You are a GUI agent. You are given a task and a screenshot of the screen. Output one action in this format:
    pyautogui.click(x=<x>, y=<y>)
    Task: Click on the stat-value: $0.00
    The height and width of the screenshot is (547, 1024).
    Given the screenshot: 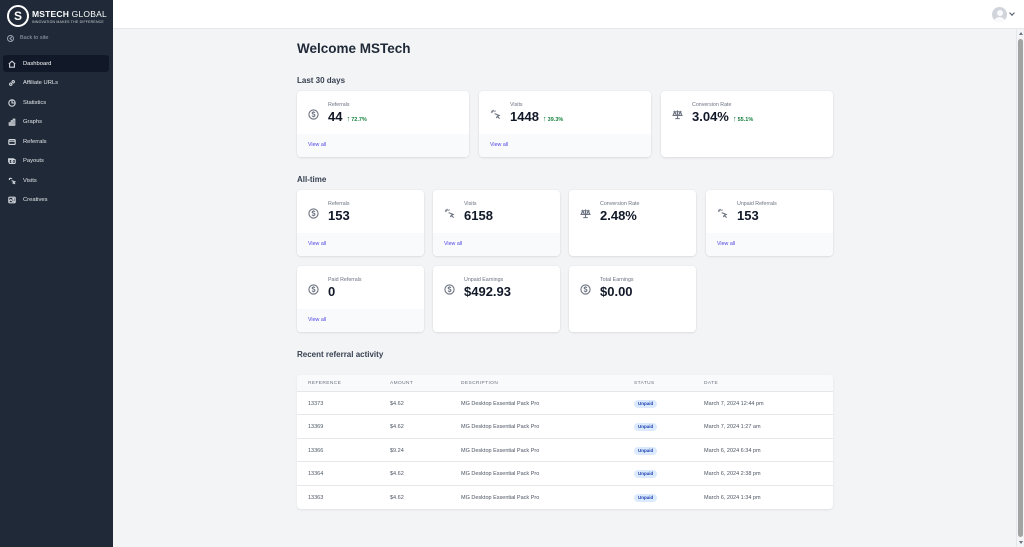 What is the action you would take?
    pyautogui.click(x=616, y=291)
    